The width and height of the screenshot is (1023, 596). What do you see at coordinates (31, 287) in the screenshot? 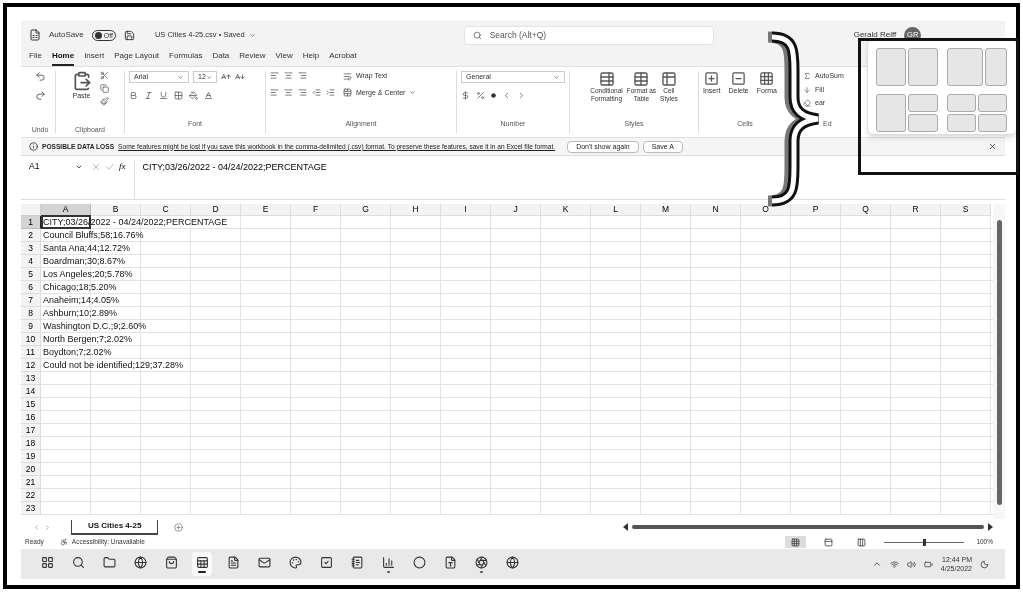
I see `row-header: 6` at bounding box center [31, 287].